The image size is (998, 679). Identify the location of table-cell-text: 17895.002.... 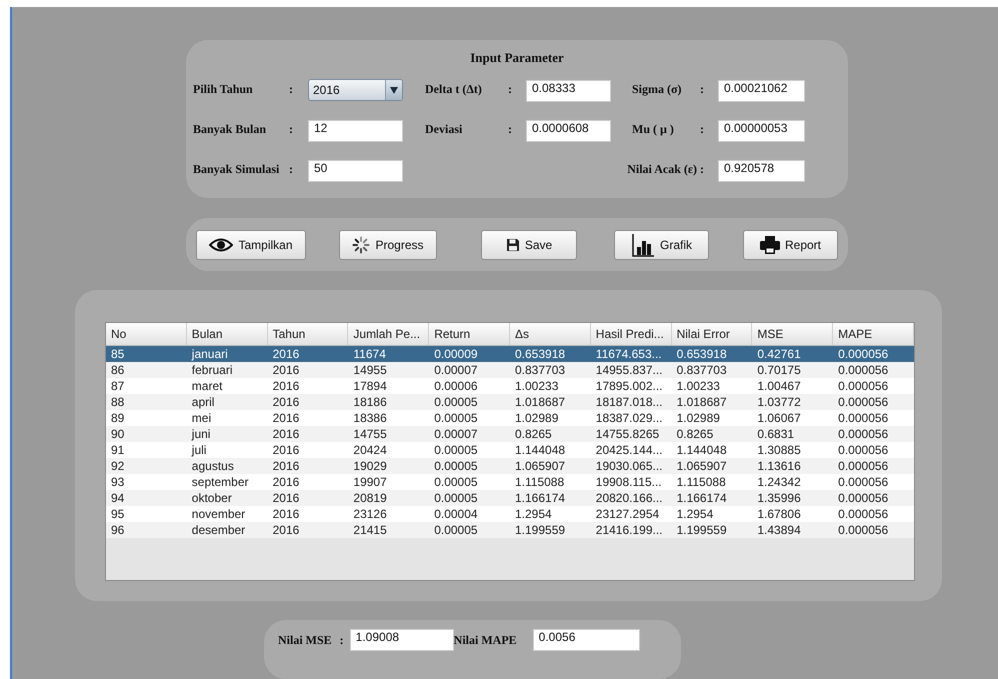
(629, 386).